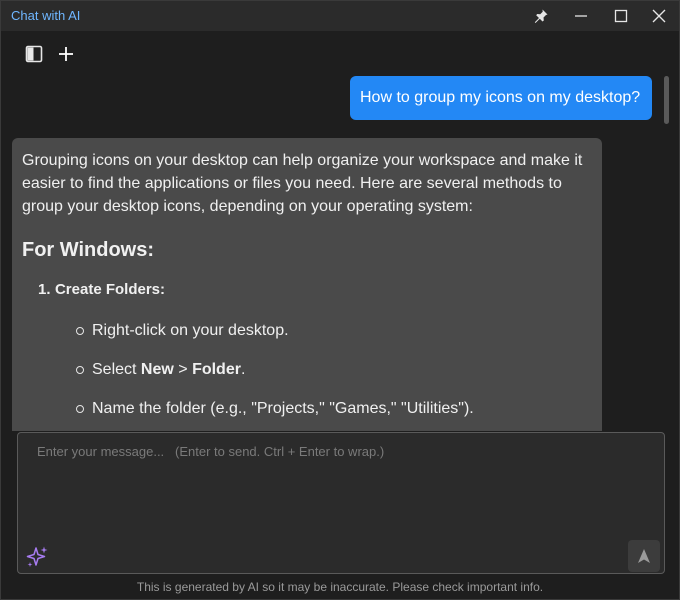 This screenshot has height=600, width=680. I want to click on step-title: Create Folders:, so click(110, 289).